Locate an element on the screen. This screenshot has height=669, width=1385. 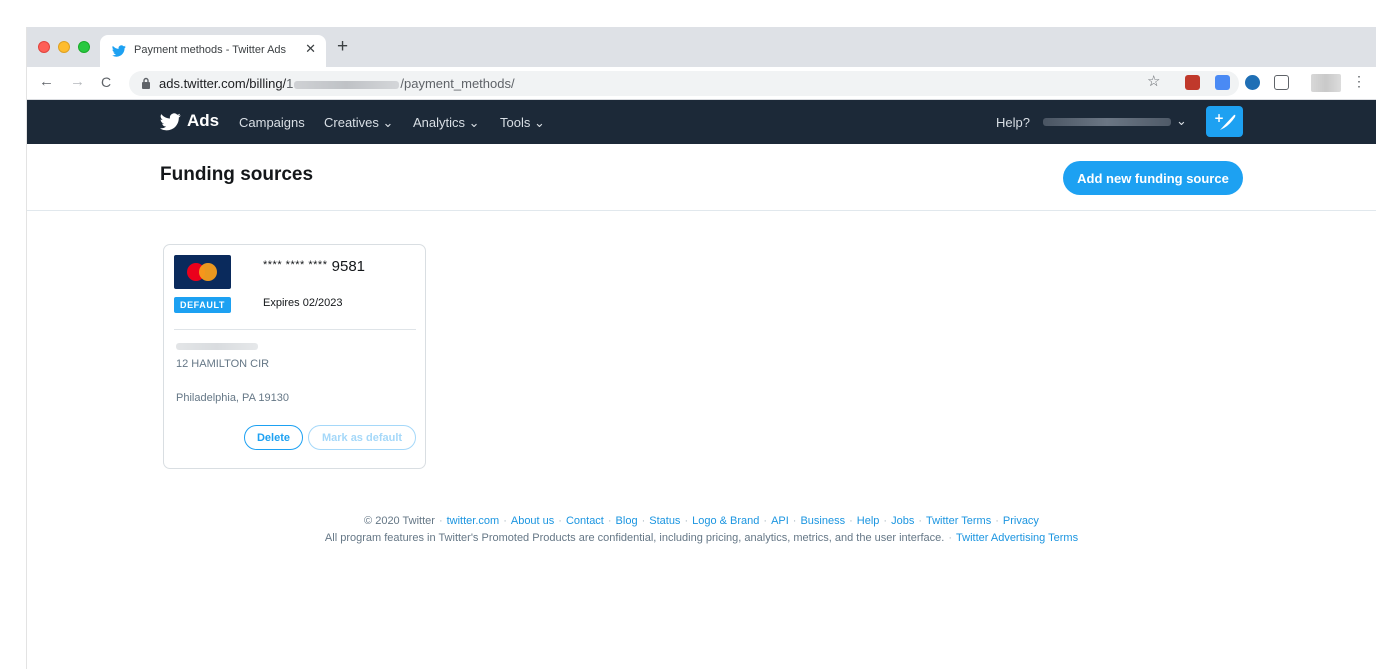
nav-creatives: Creatives ⌄ is located at coordinates (358, 123).